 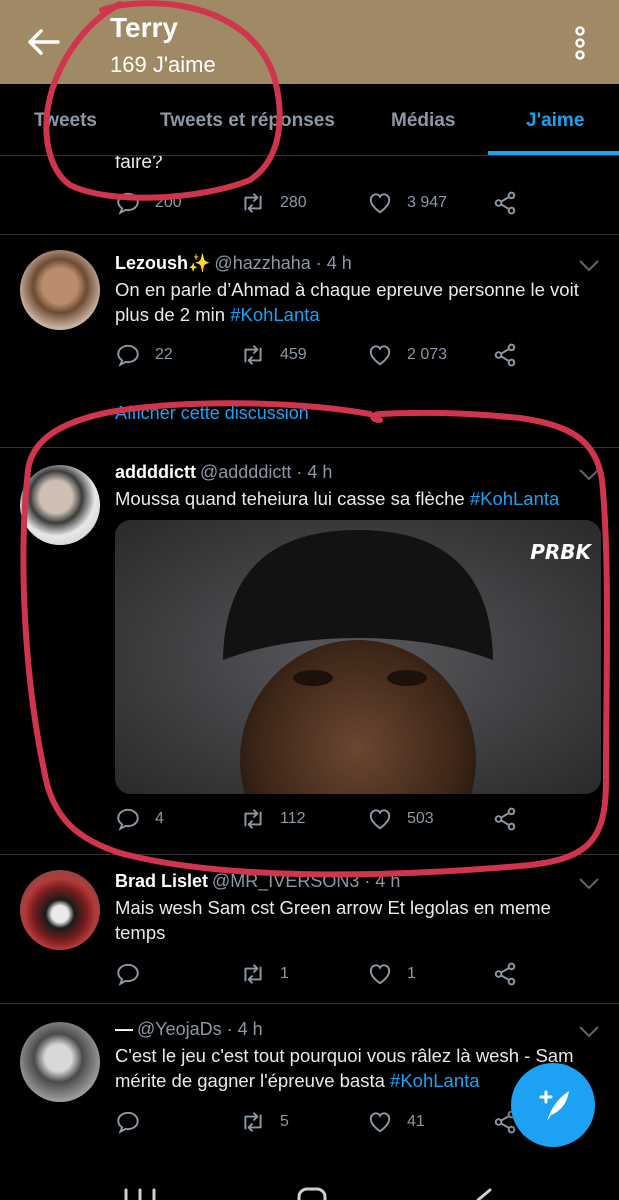 I want to click on like-count: 2 073, so click(x=427, y=354).